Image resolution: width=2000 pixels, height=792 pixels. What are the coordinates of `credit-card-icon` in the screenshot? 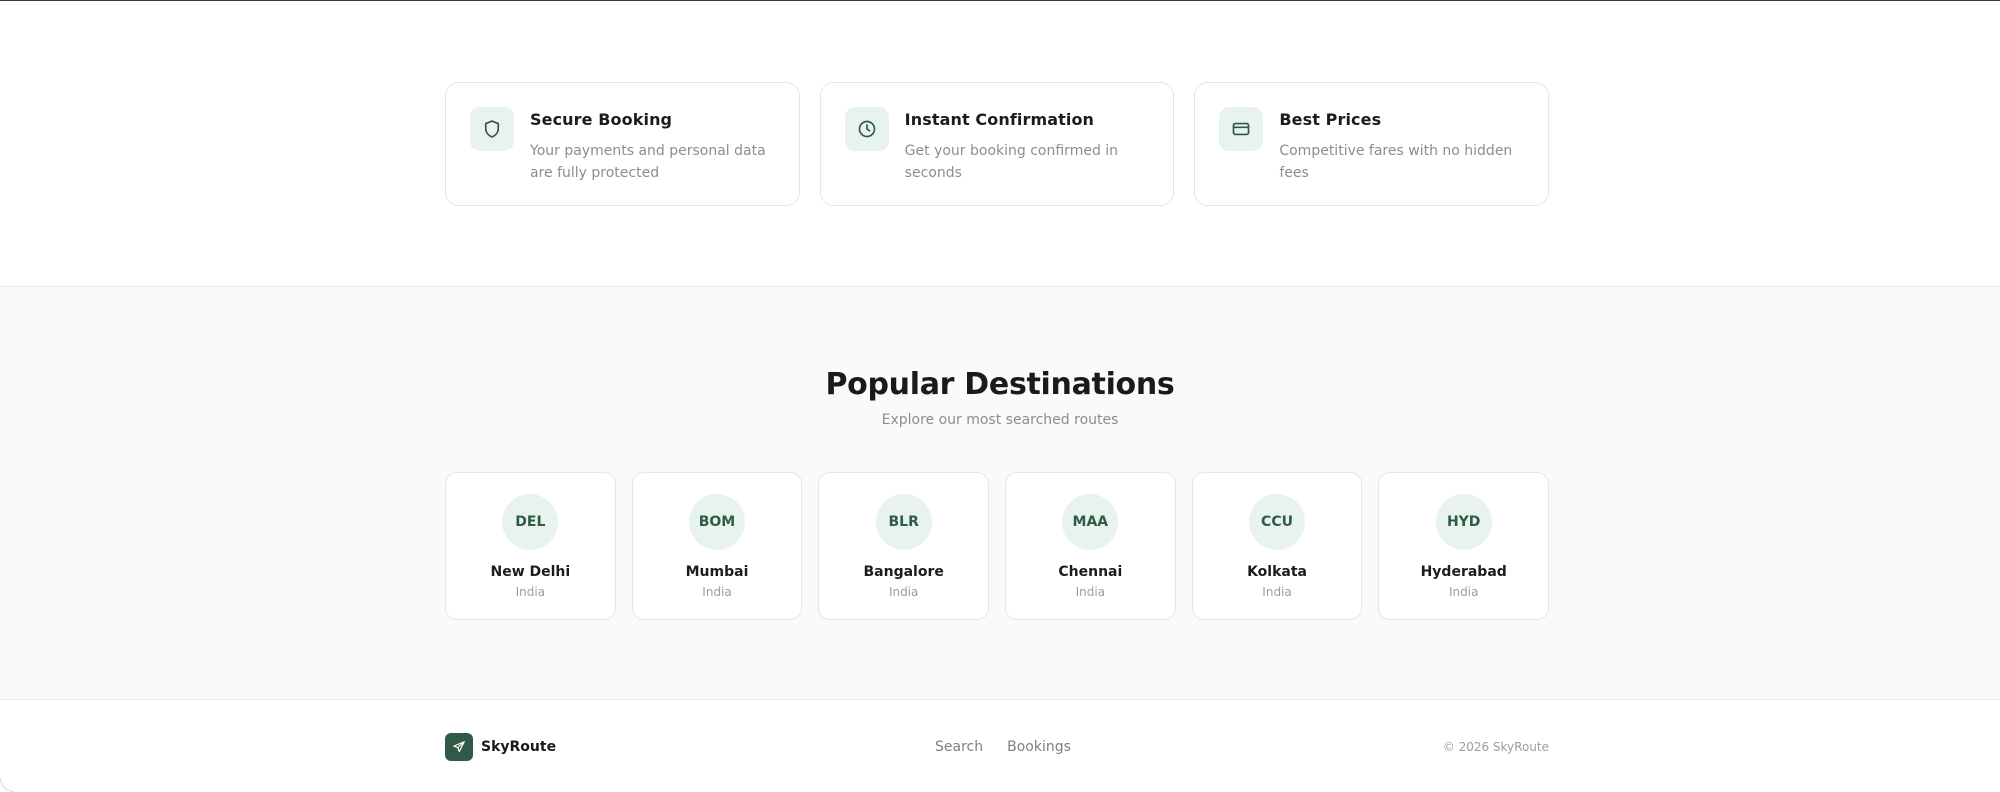 It's located at (1241, 129).